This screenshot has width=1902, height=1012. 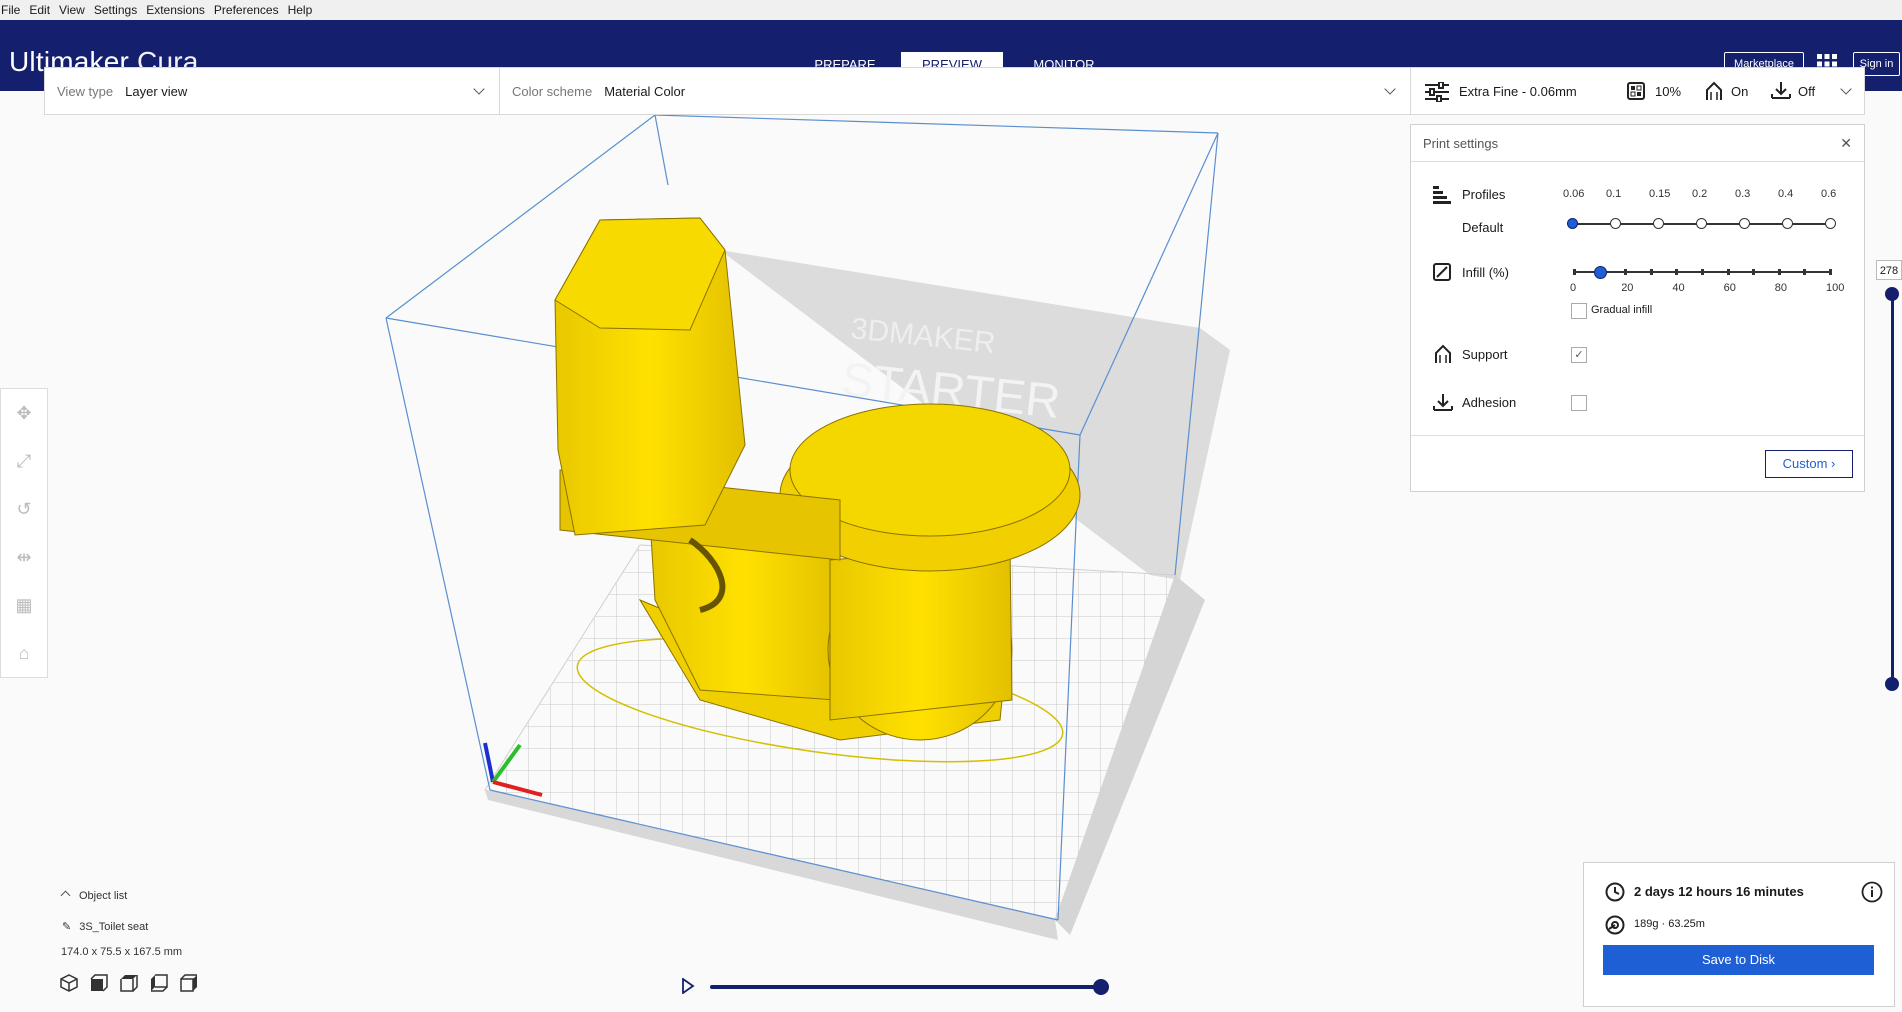 What do you see at coordinates (1489, 402) in the screenshot?
I see `adhesion-label: Adhesion` at bounding box center [1489, 402].